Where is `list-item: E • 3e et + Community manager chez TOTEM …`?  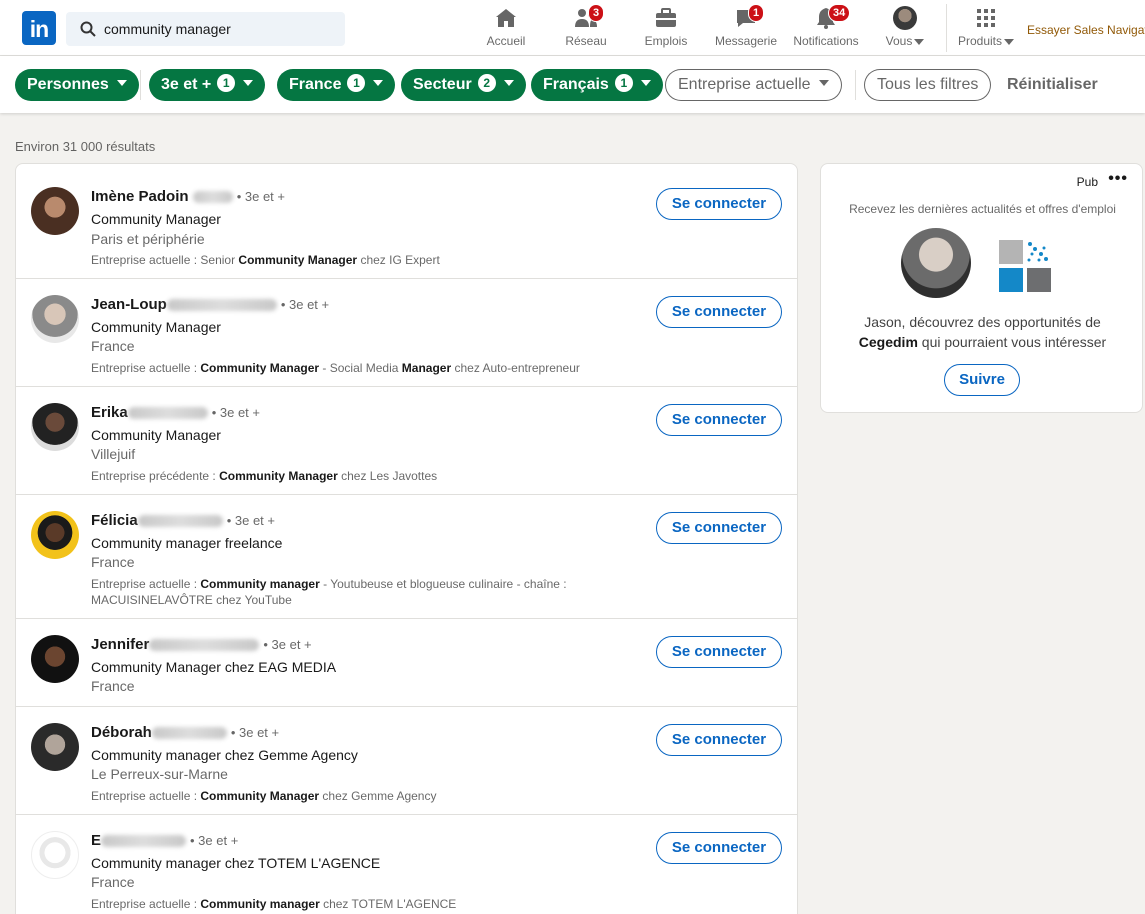 list-item: E • 3e et + Community manager chez TOTEM … is located at coordinates (406, 864).